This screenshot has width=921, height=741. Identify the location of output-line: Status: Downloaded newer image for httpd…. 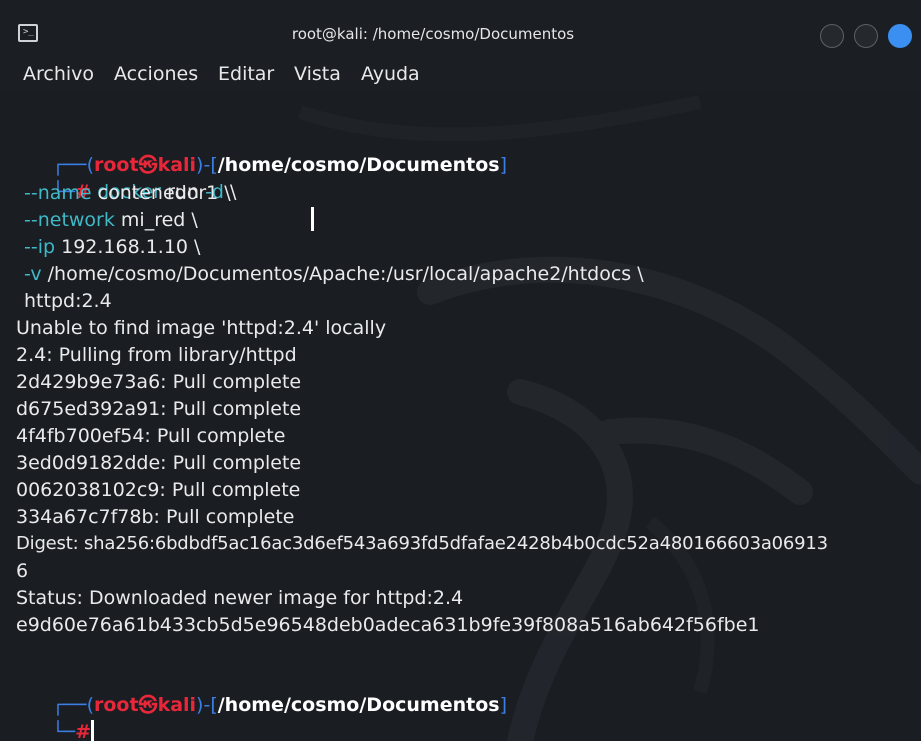
(240, 598).